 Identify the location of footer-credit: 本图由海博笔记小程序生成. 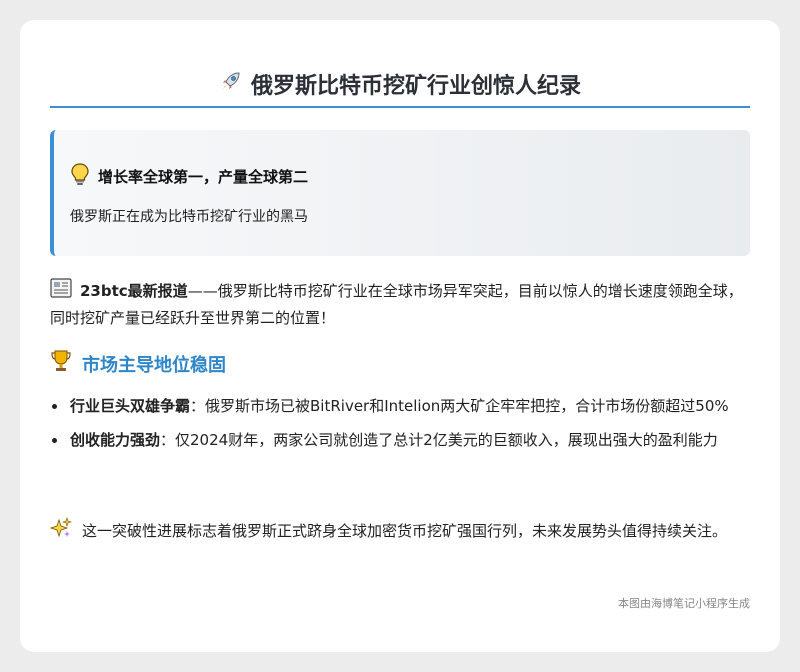
(684, 603).